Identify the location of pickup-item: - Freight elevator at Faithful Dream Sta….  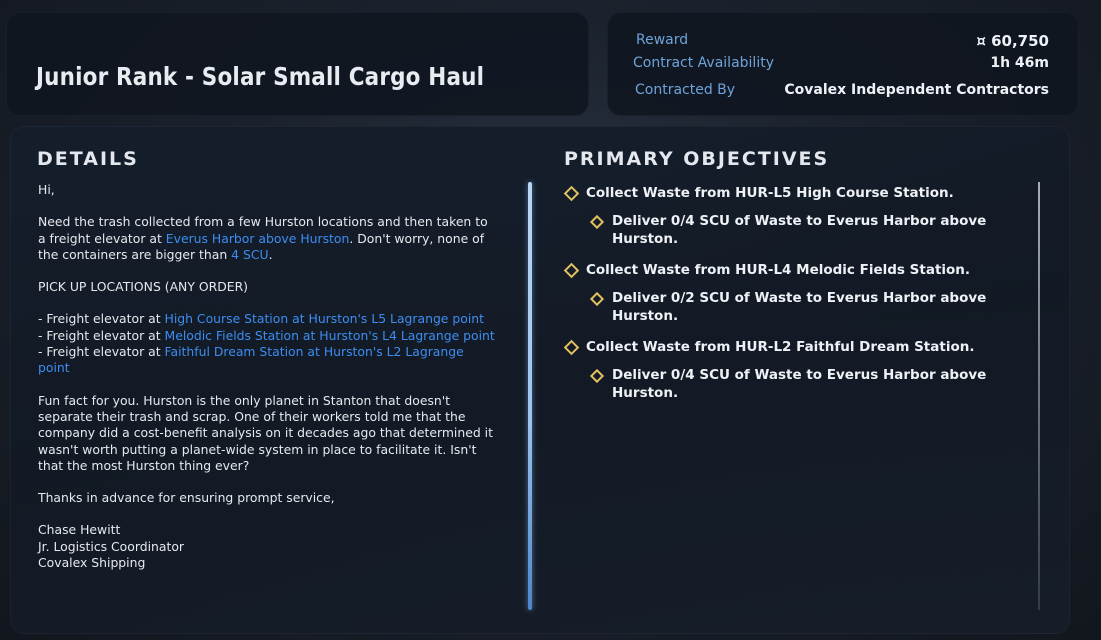
(251, 359).